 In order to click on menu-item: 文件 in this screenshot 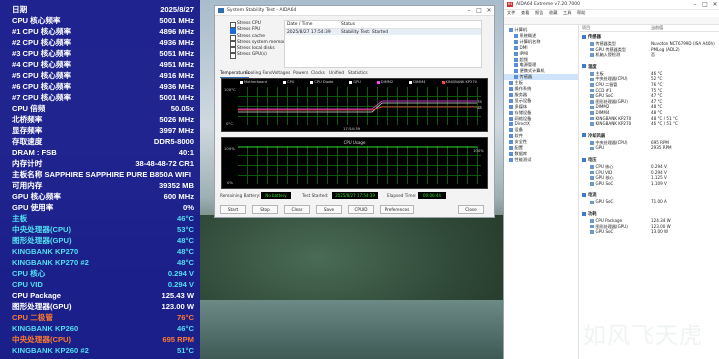, I will do `click(511, 13)`.